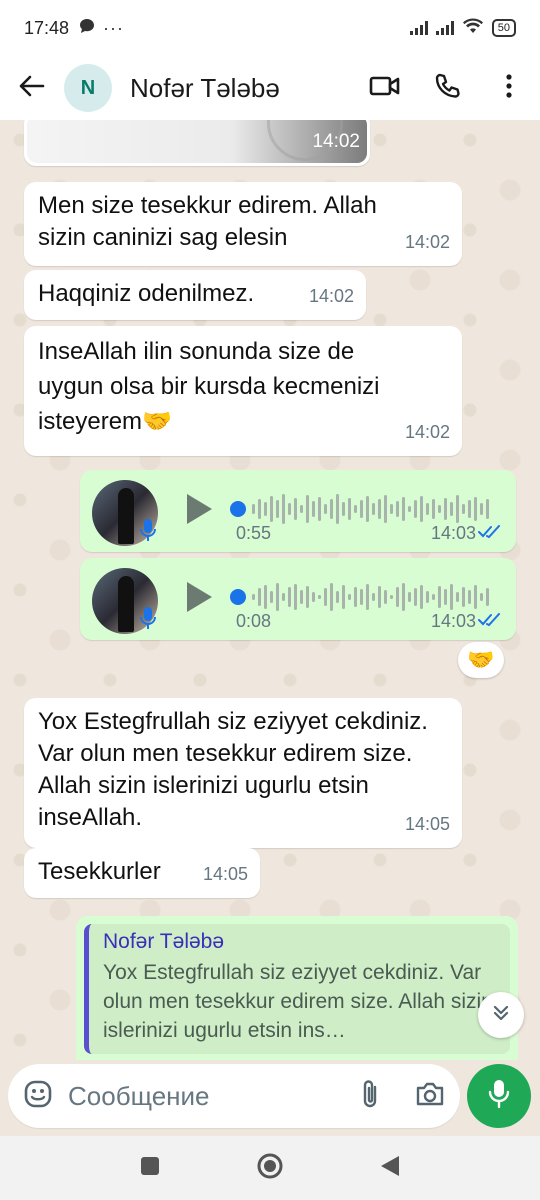  What do you see at coordinates (390, 1168) in the screenshot?
I see `nav-back-icon` at bounding box center [390, 1168].